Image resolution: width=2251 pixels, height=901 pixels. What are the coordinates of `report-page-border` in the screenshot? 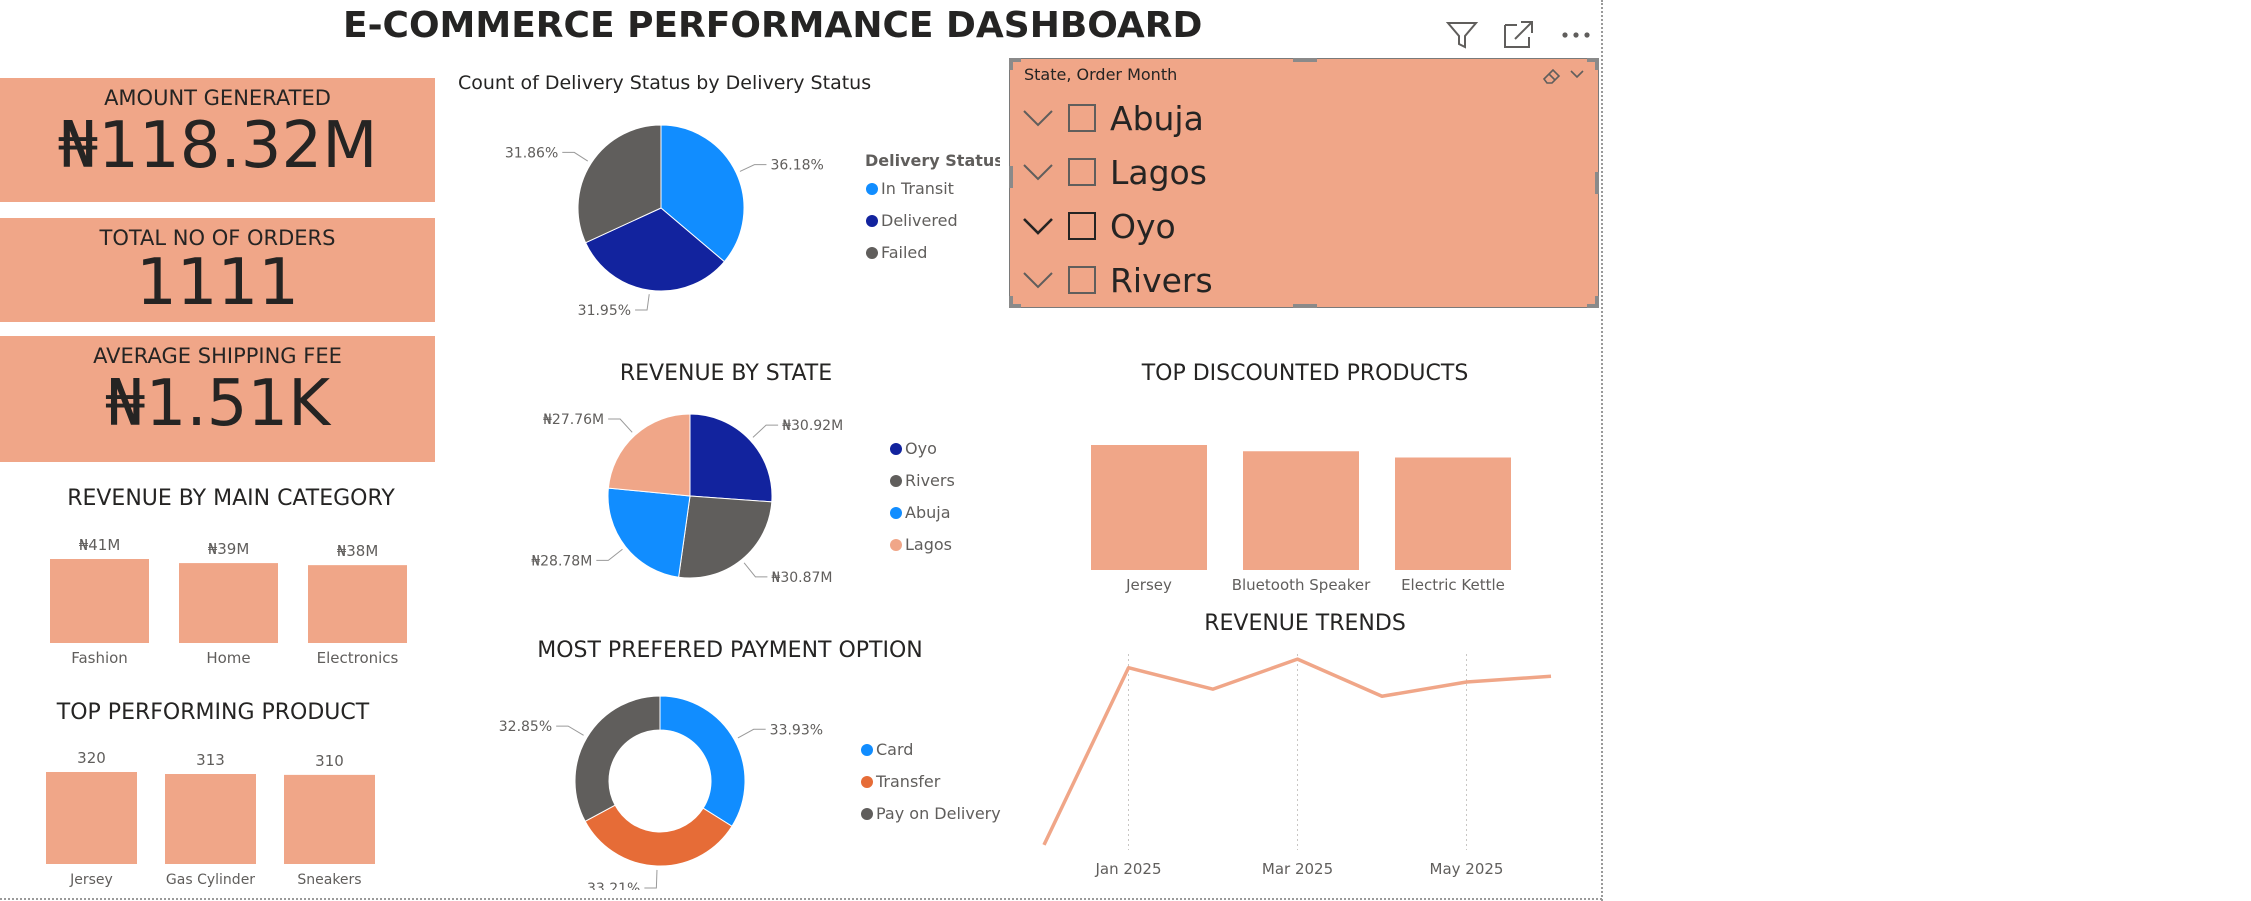 It's located at (801, 899).